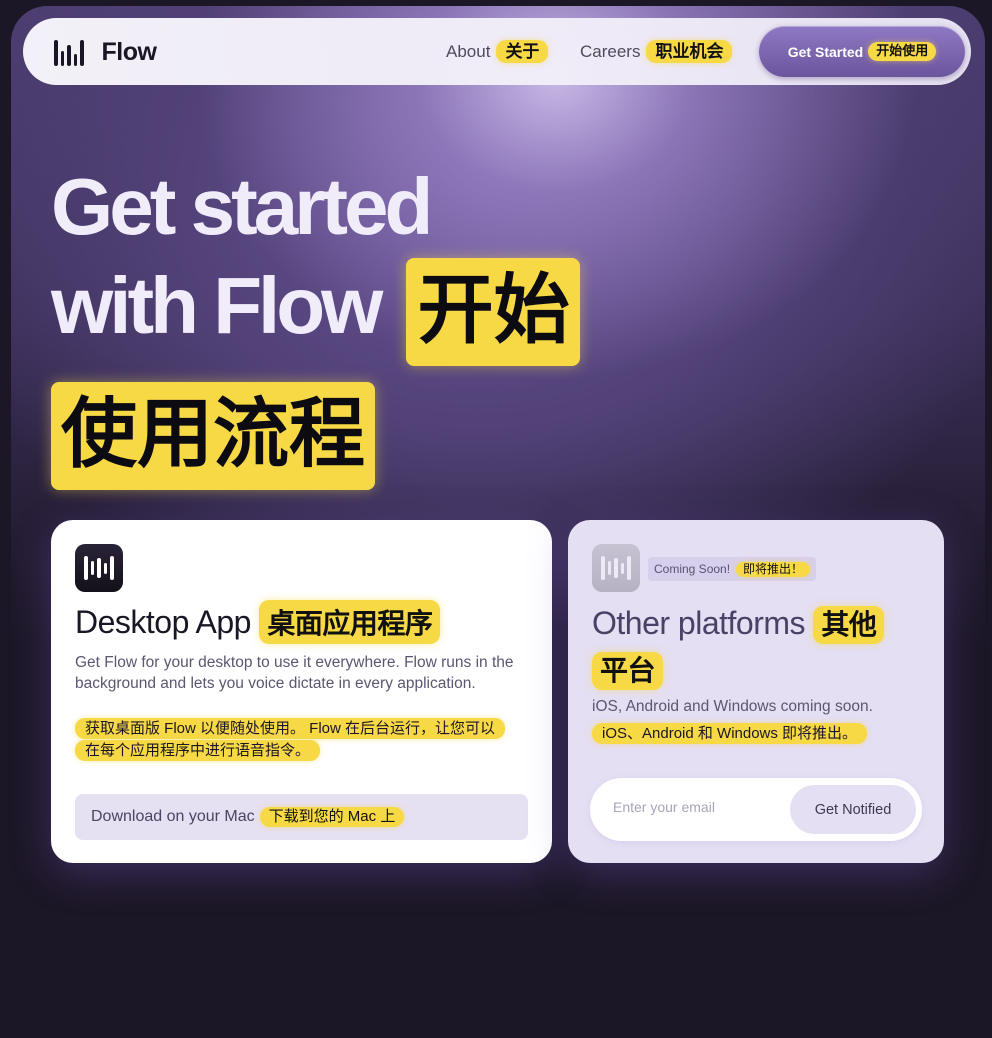 The image size is (992, 1038). I want to click on desktop-app-title-text: Desktop App, so click(163, 622).